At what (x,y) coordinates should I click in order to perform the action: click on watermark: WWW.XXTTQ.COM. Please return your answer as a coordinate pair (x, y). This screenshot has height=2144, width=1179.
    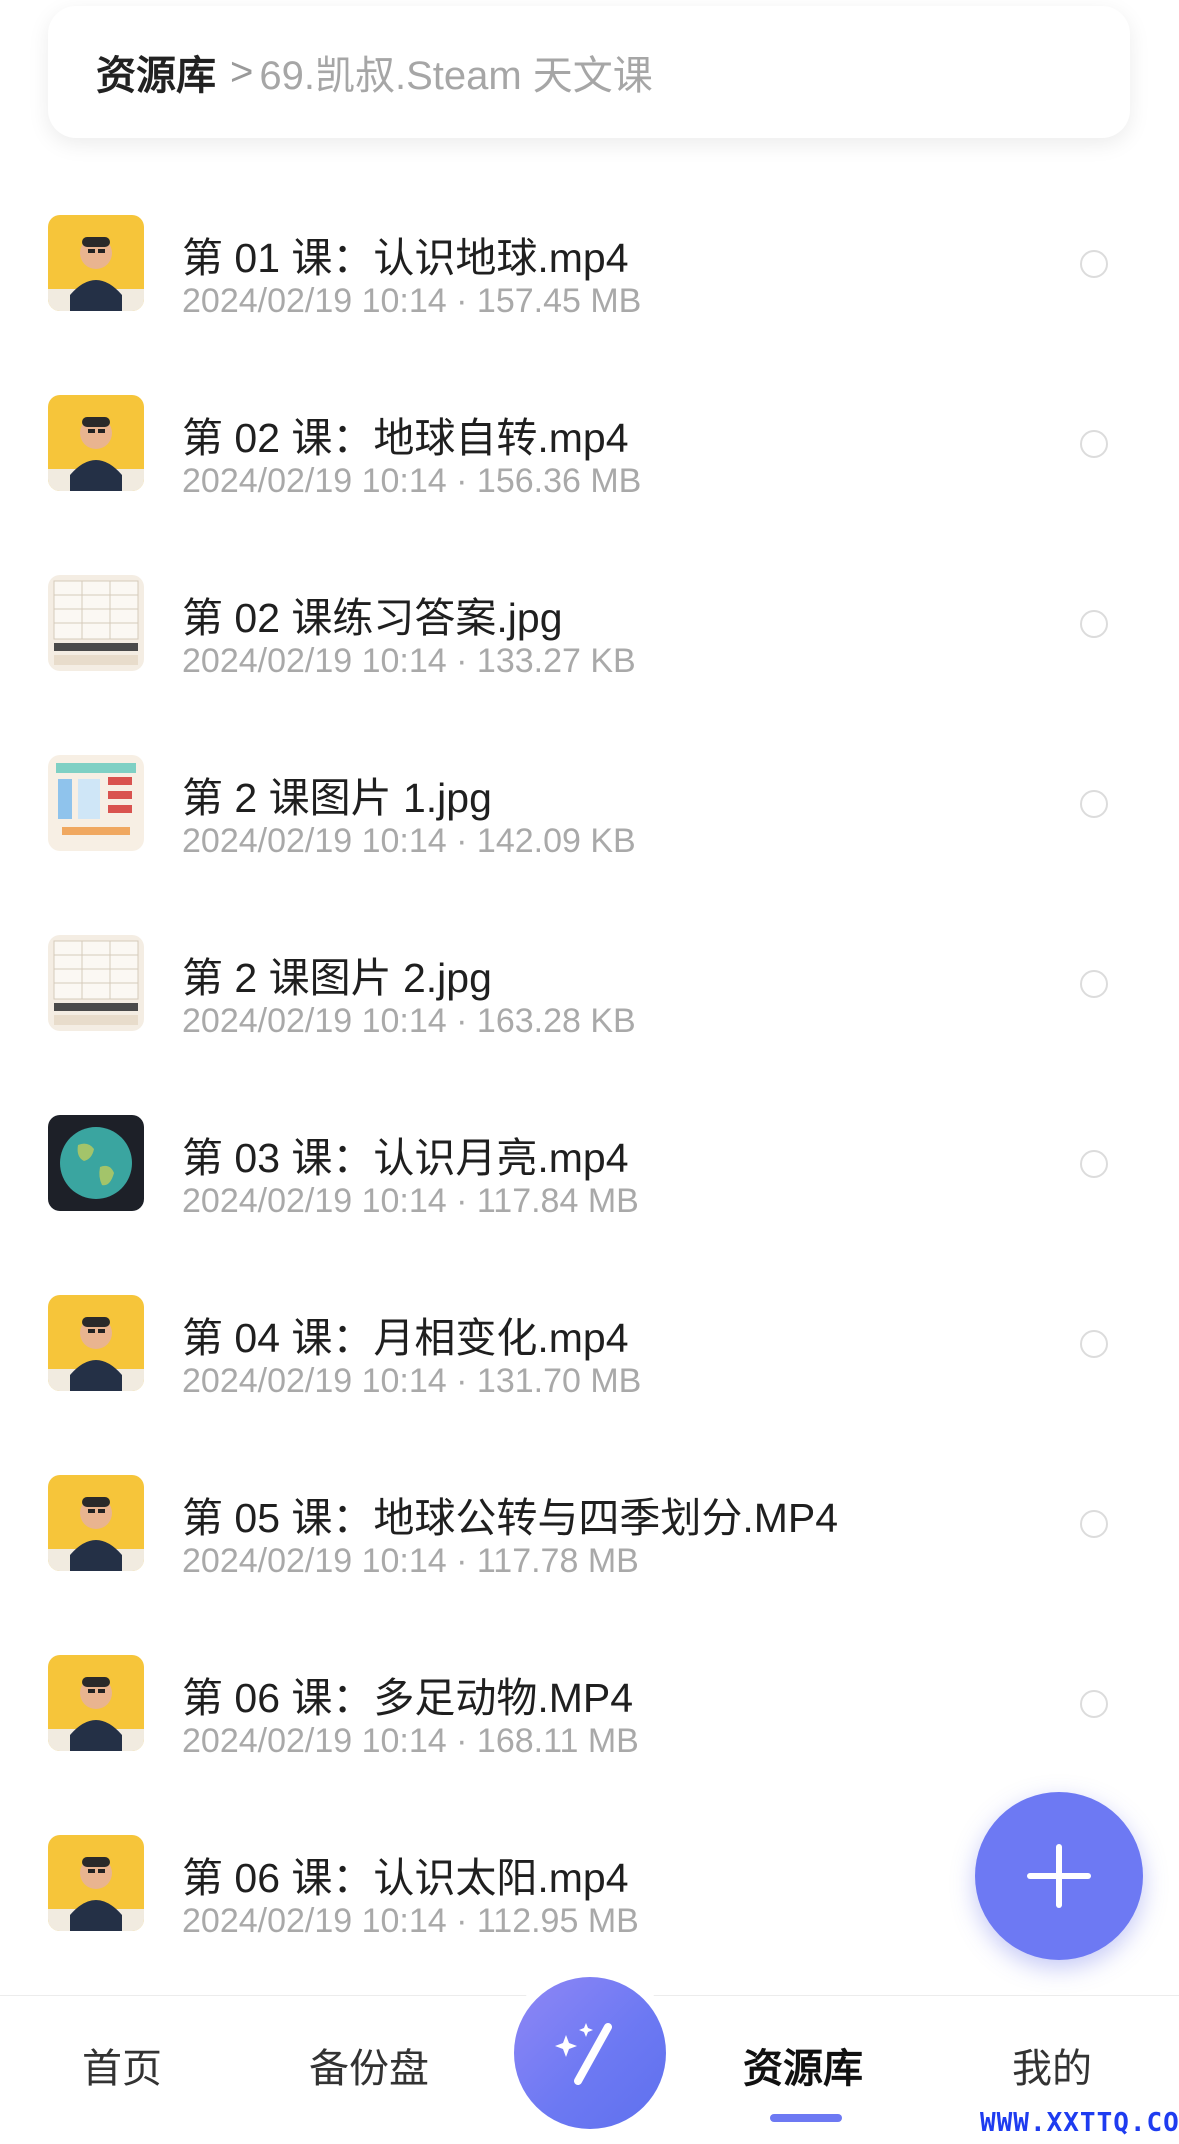
    Looking at the image, I should click on (1079, 2123).